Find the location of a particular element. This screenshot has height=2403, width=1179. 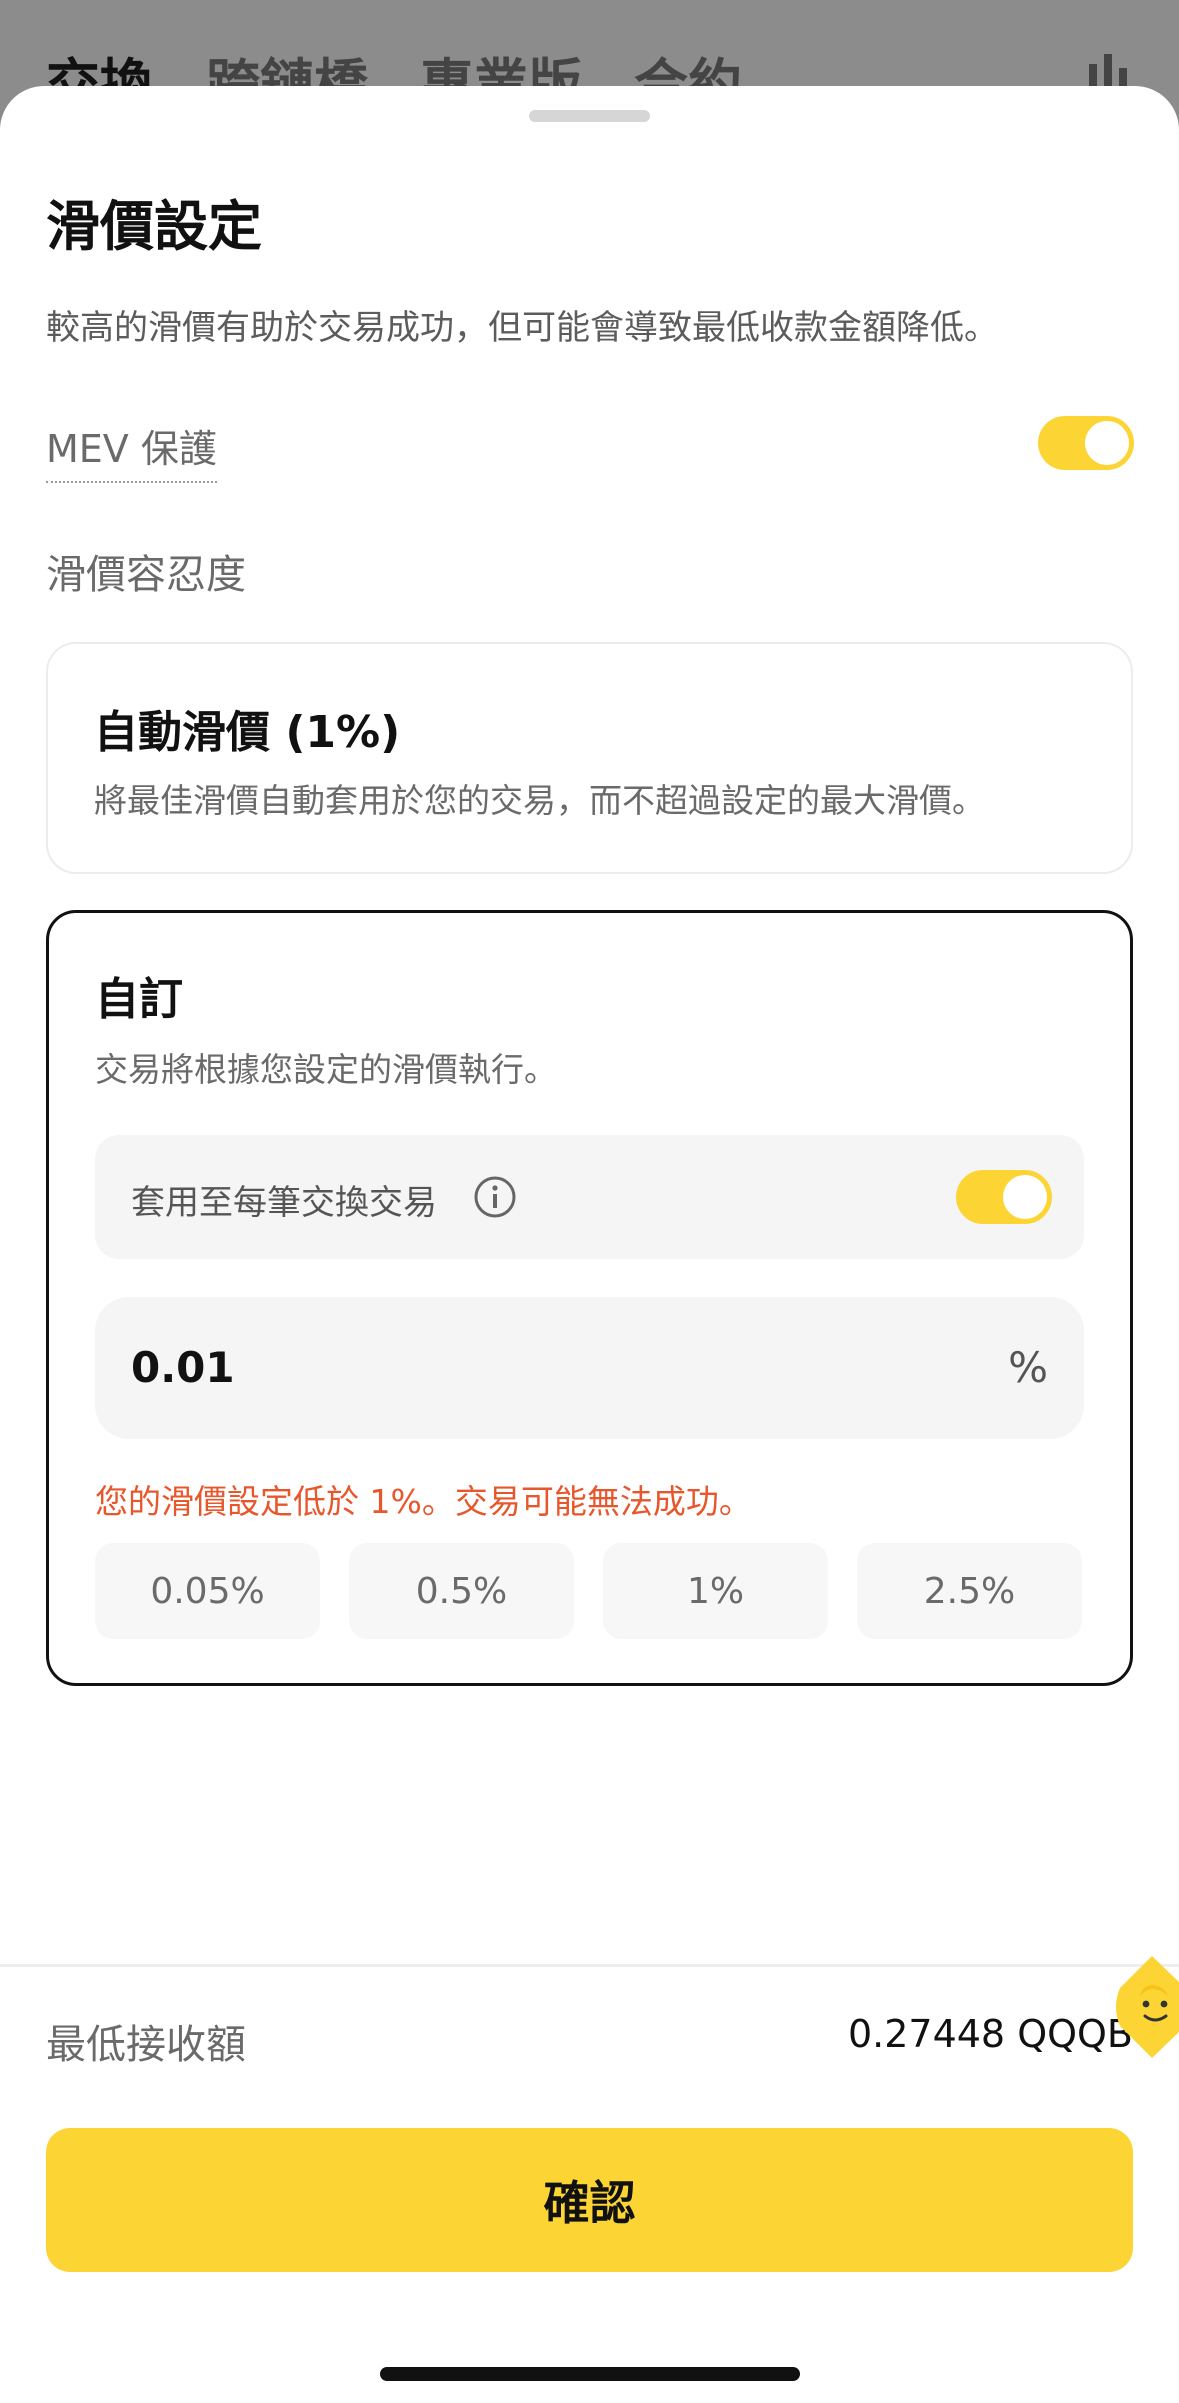

minimum-received-label: 最低接收額 is located at coordinates (146, 2045).